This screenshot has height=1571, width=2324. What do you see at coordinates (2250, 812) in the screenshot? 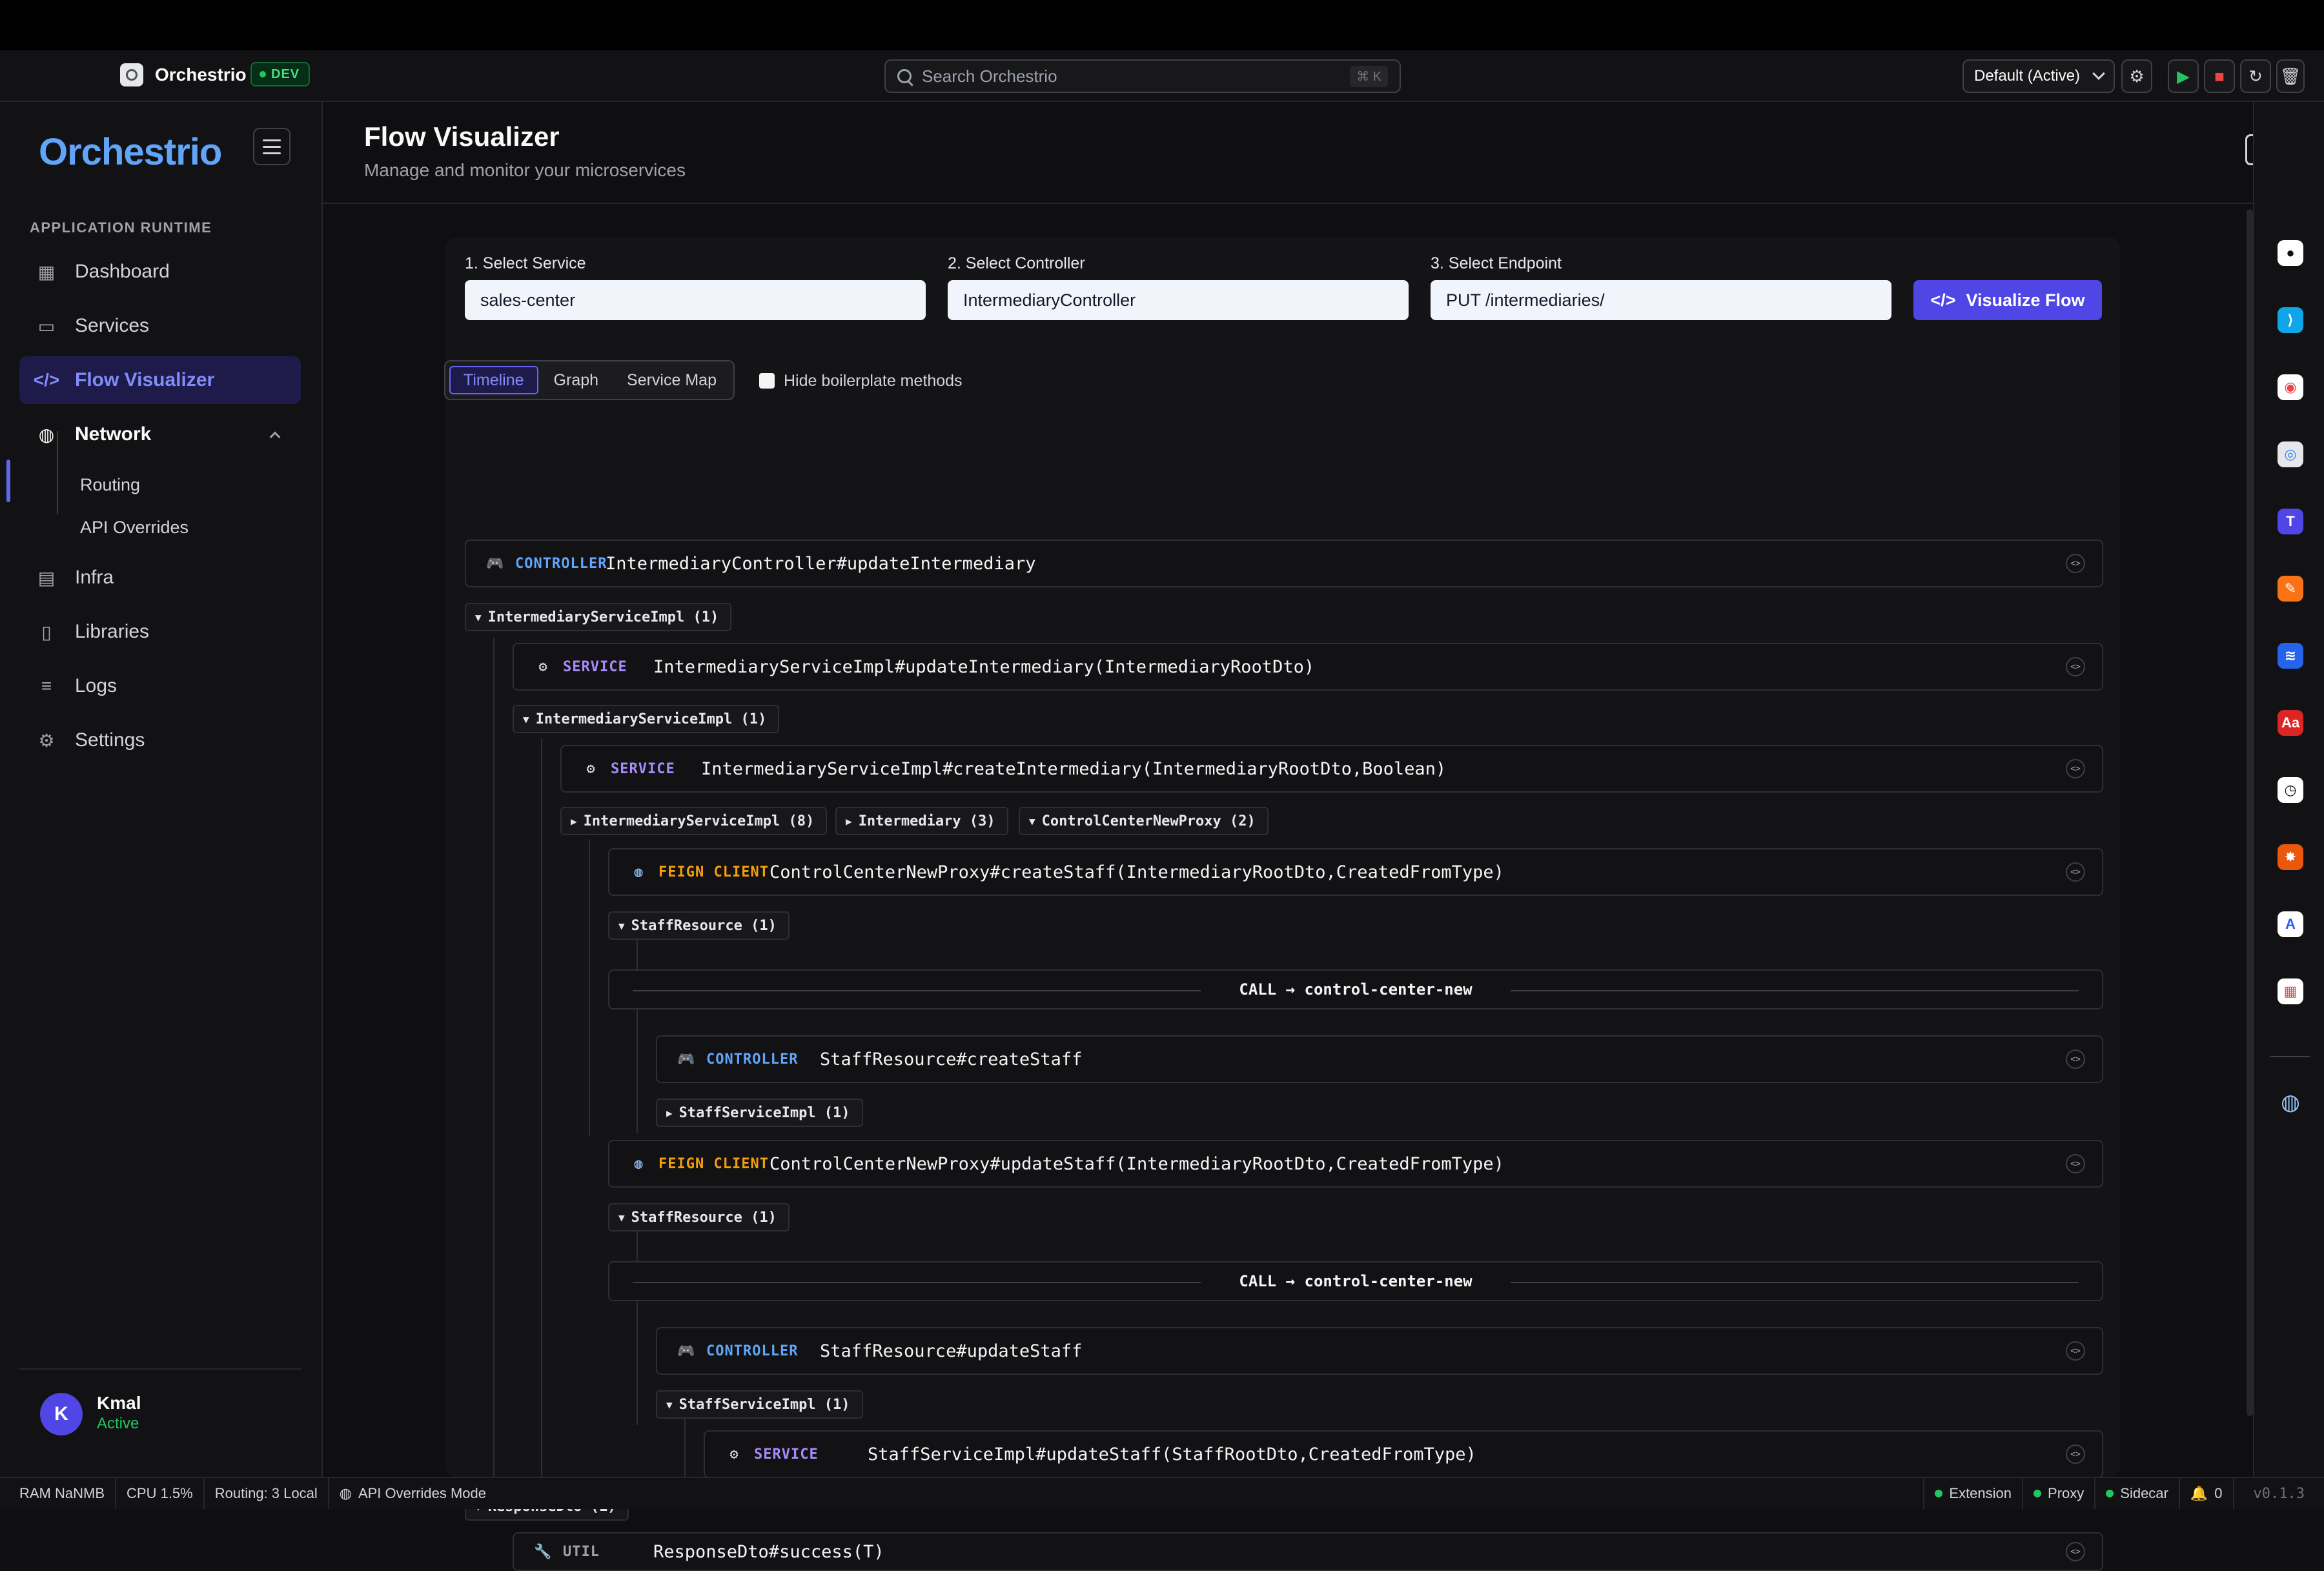
I see `scrollbar` at bounding box center [2250, 812].